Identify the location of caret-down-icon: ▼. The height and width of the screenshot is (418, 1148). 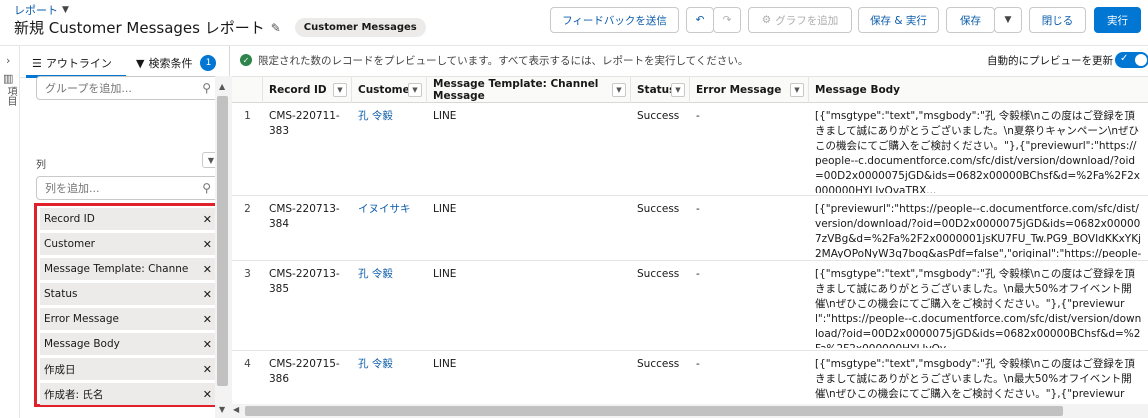
(65, 10).